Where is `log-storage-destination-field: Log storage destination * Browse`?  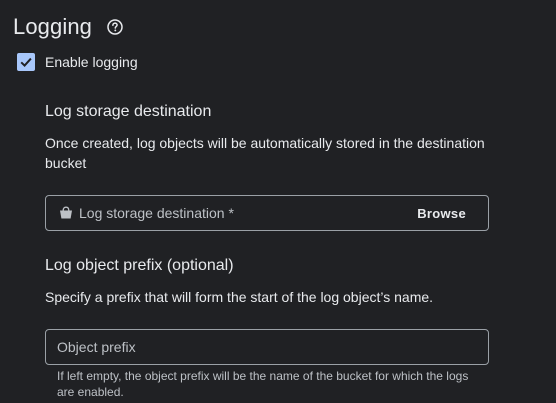 log-storage-destination-field: Log storage destination * Browse is located at coordinates (267, 213).